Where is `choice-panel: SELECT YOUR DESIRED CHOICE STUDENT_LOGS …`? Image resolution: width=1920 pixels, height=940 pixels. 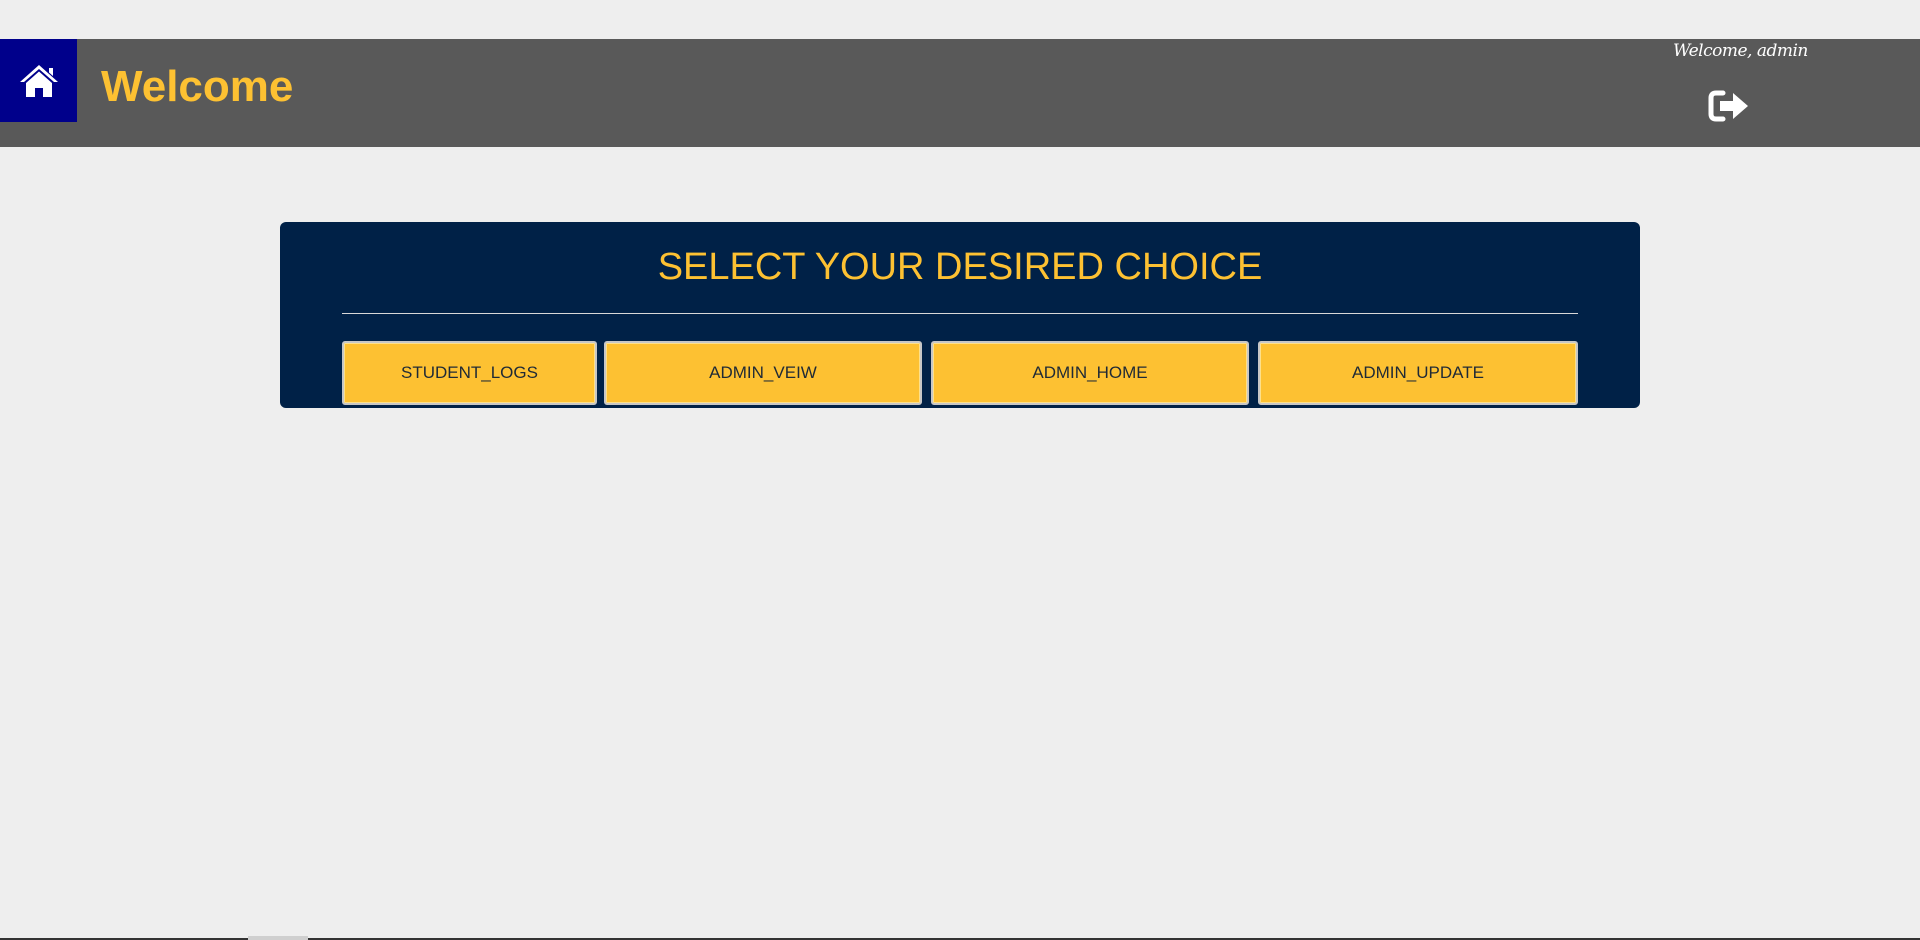 choice-panel: SELECT YOUR DESIRED CHOICE STUDENT_LOGS … is located at coordinates (960, 315).